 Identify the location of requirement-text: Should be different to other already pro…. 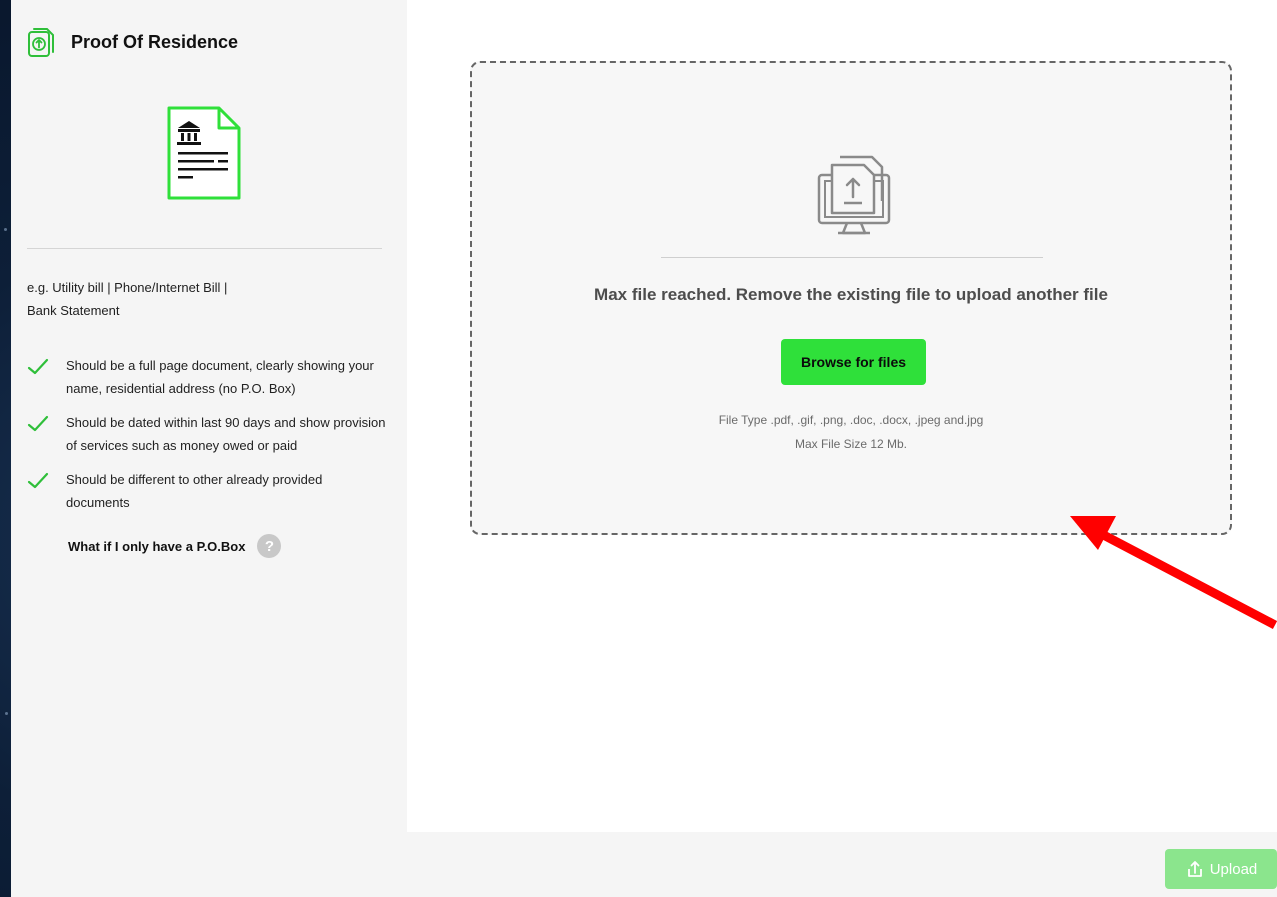
(194, 491).